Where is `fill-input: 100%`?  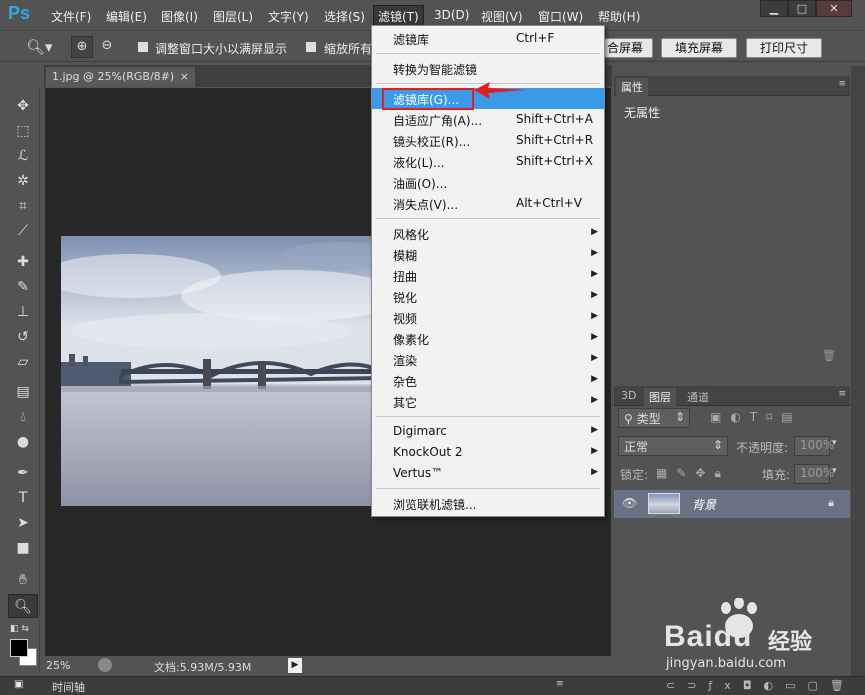 fill-input: 100% is located at coordinates (814, 474).